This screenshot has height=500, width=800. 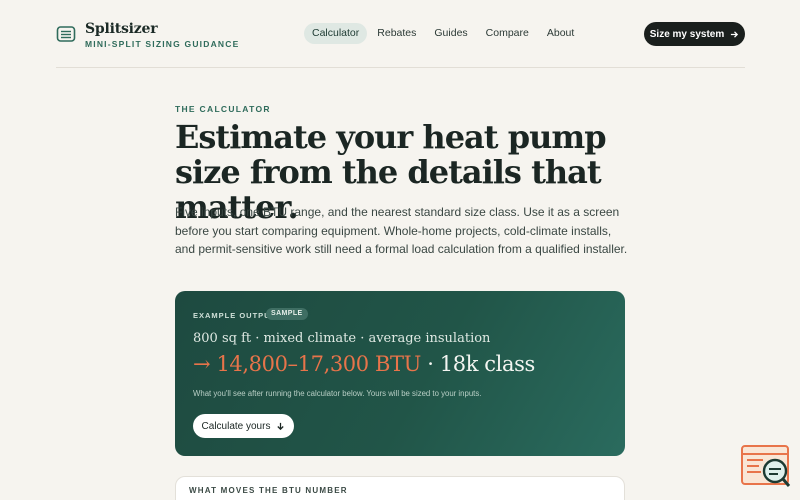 What do you see at coordinates (400, 67) in the screenshot?
I see `header-divider` at bounding box center [400, 67].